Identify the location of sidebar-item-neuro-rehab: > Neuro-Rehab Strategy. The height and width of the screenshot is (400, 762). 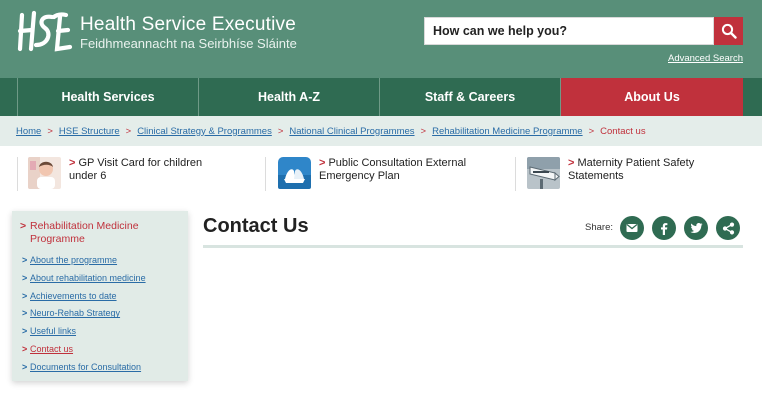
(100, 314).